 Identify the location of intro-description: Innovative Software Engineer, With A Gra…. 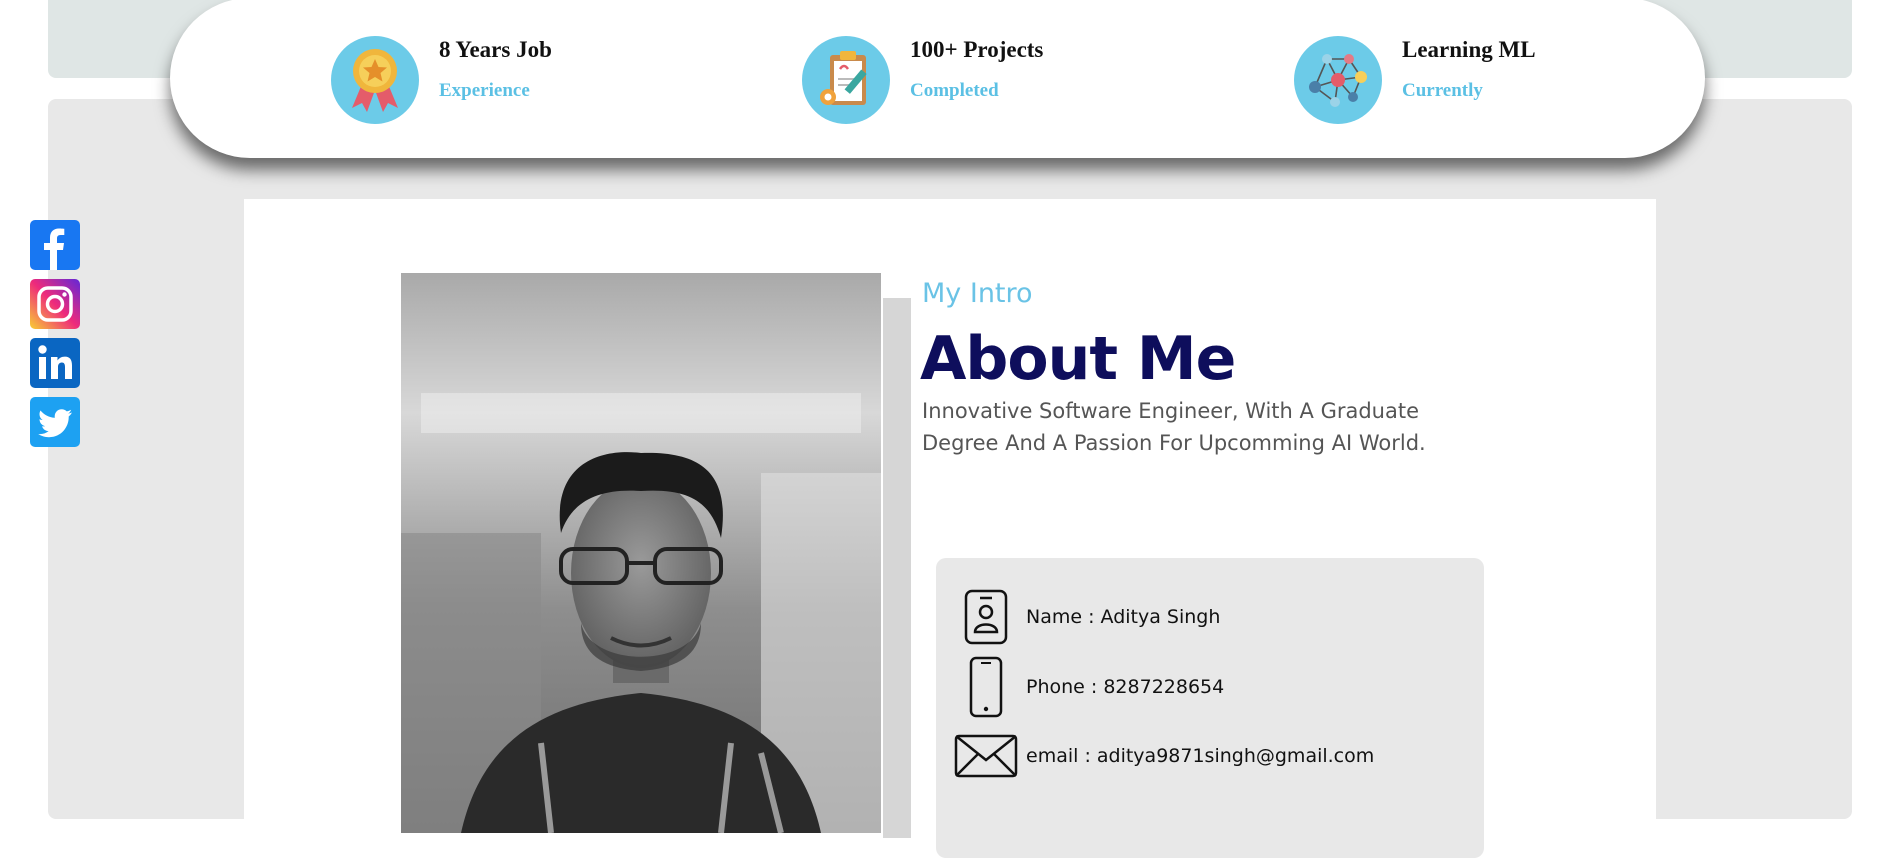
(1174, 427).